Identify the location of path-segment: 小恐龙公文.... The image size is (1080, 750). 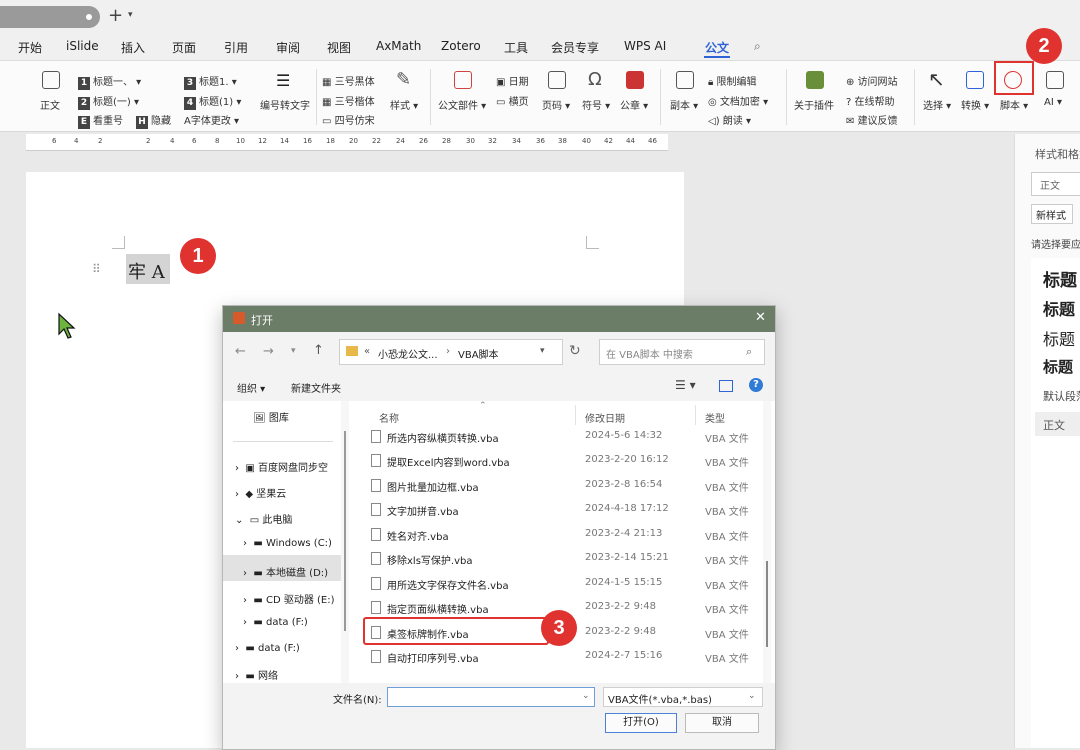
(408, 353).